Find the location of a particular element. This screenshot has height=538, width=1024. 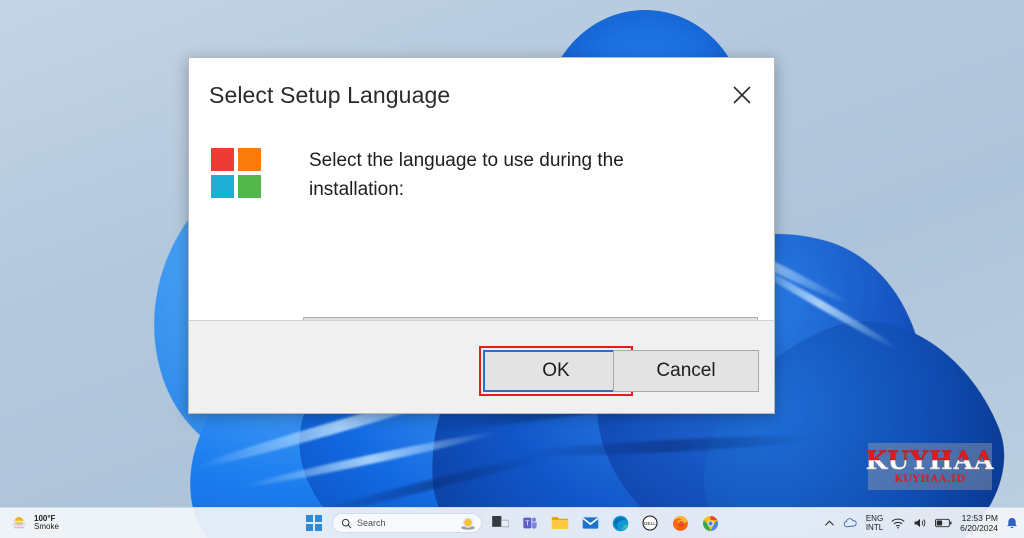

clock-time: 12:53 PM is located at coordinates (979, 518).